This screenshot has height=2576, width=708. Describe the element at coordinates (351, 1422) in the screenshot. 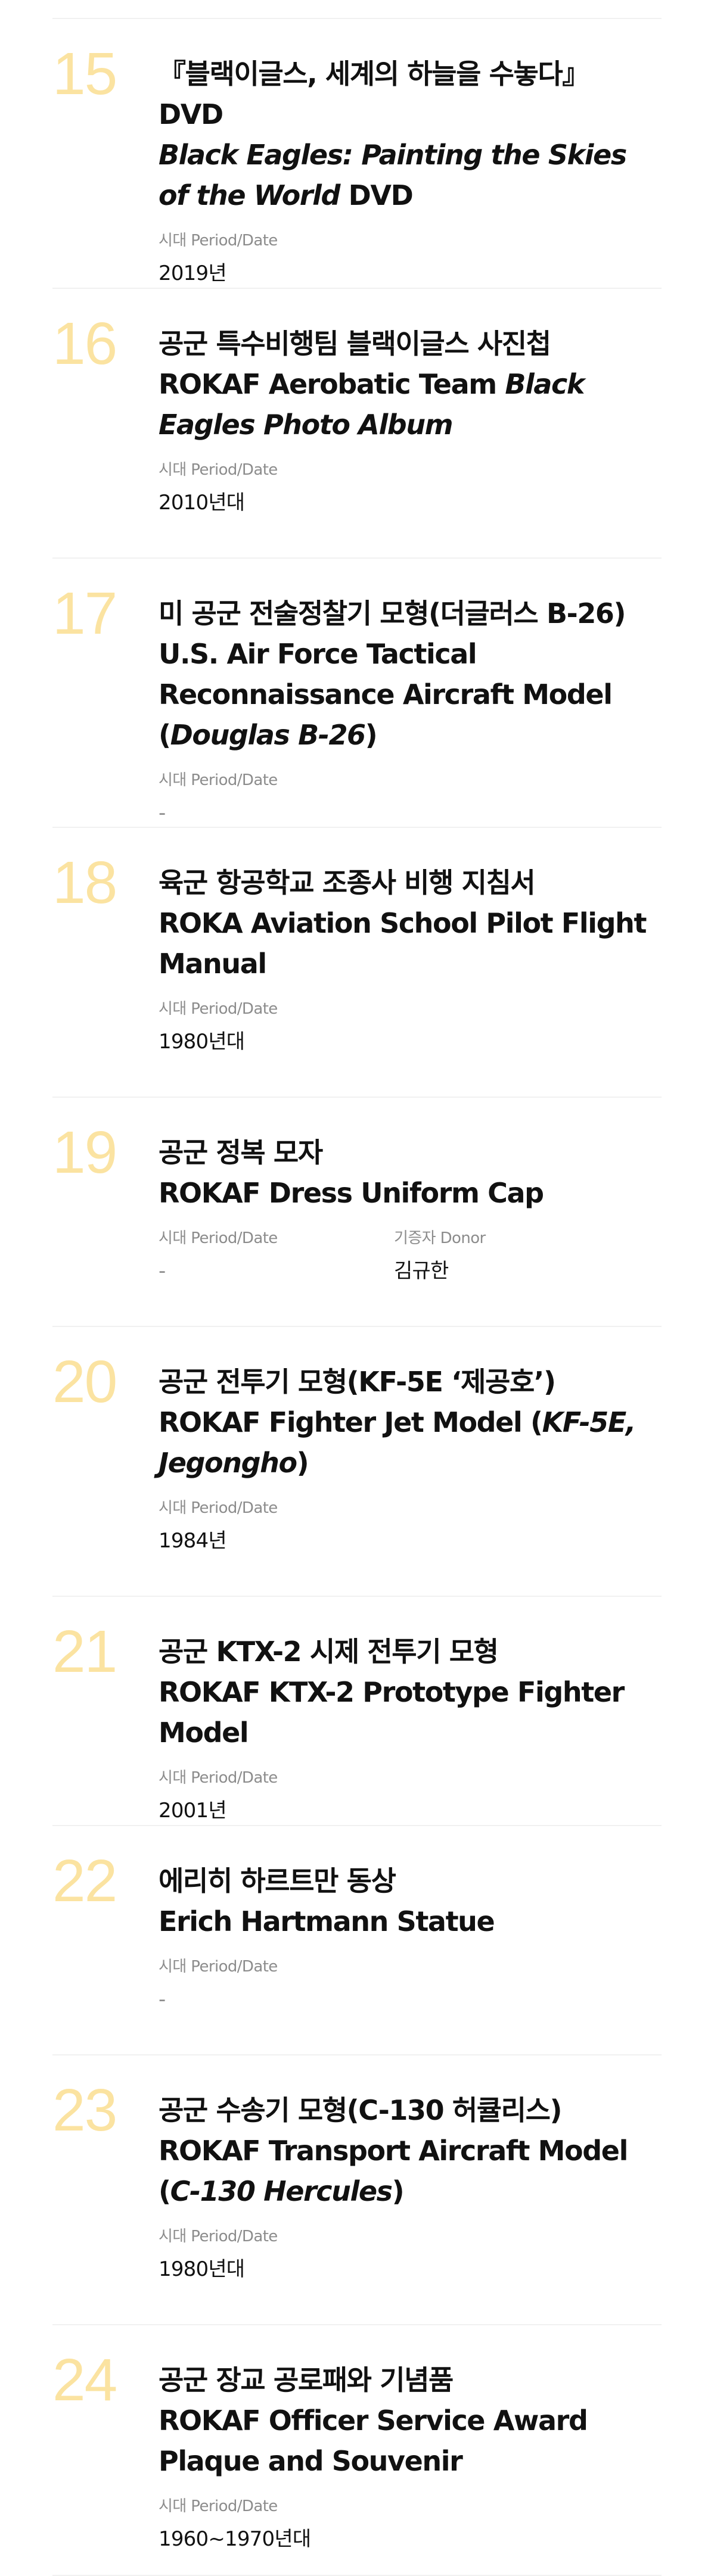

I see `title-english-part: ROKAF Fighter Jet Model (` at that location.